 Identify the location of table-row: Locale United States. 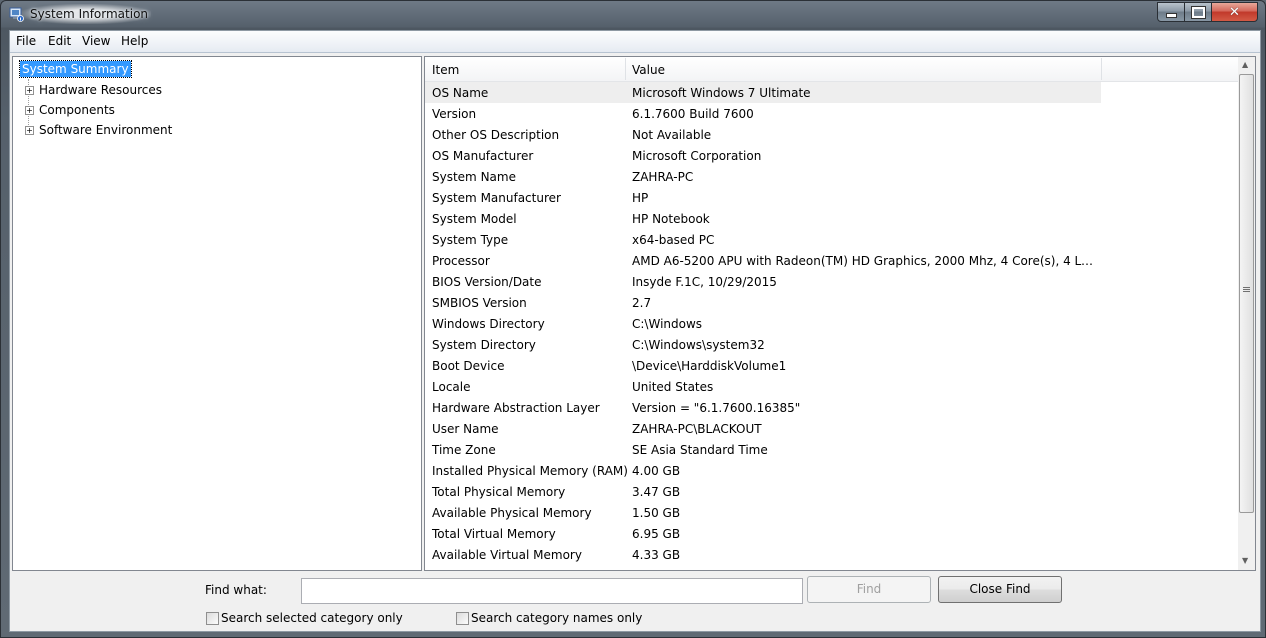
(831, 386).